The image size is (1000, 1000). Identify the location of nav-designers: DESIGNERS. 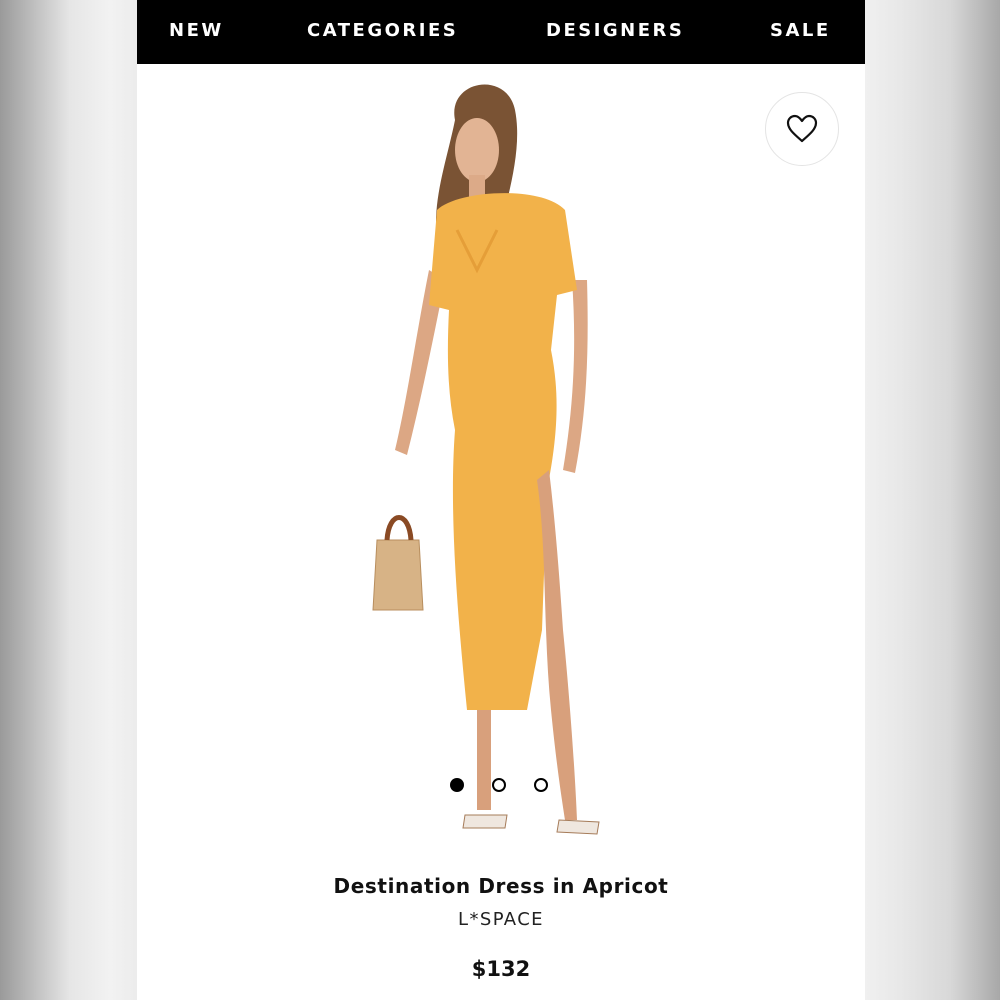
(615, 30).